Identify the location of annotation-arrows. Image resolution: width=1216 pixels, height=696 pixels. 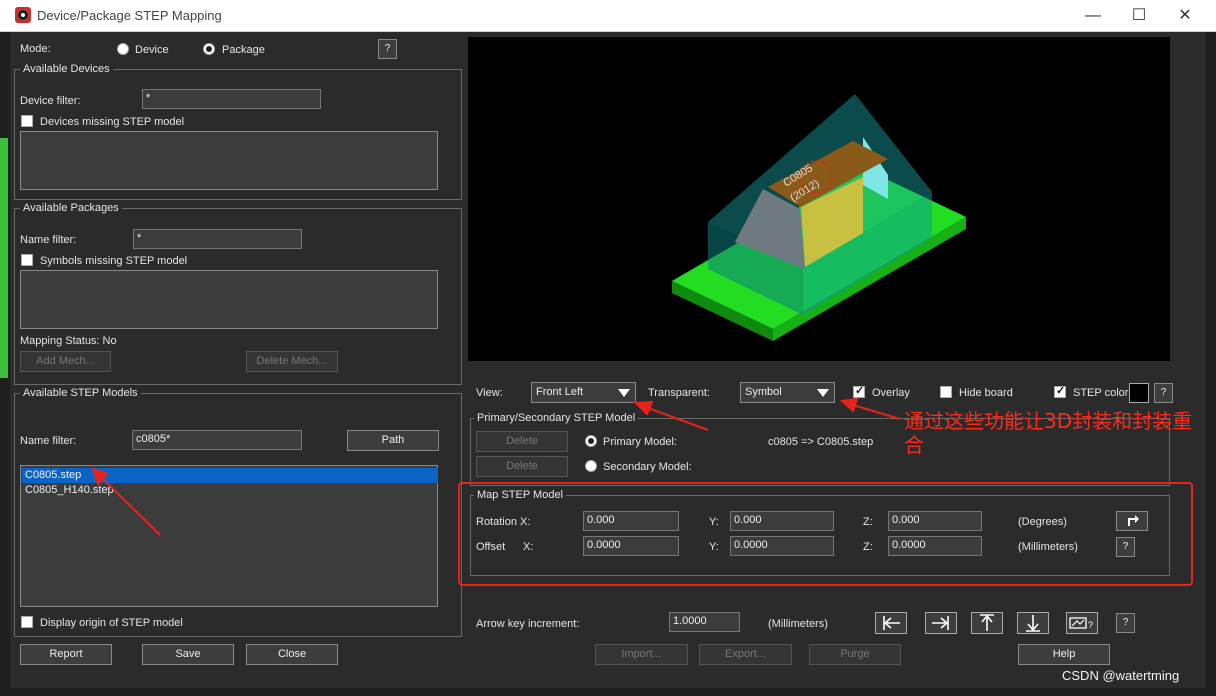
(496, 466).